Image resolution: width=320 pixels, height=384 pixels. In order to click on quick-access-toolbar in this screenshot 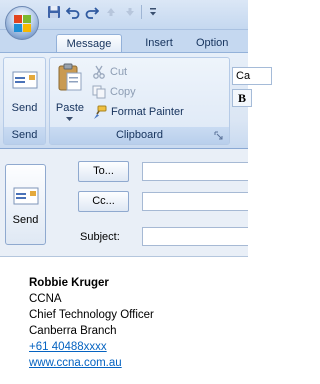, I will do `click(103, 12)`.